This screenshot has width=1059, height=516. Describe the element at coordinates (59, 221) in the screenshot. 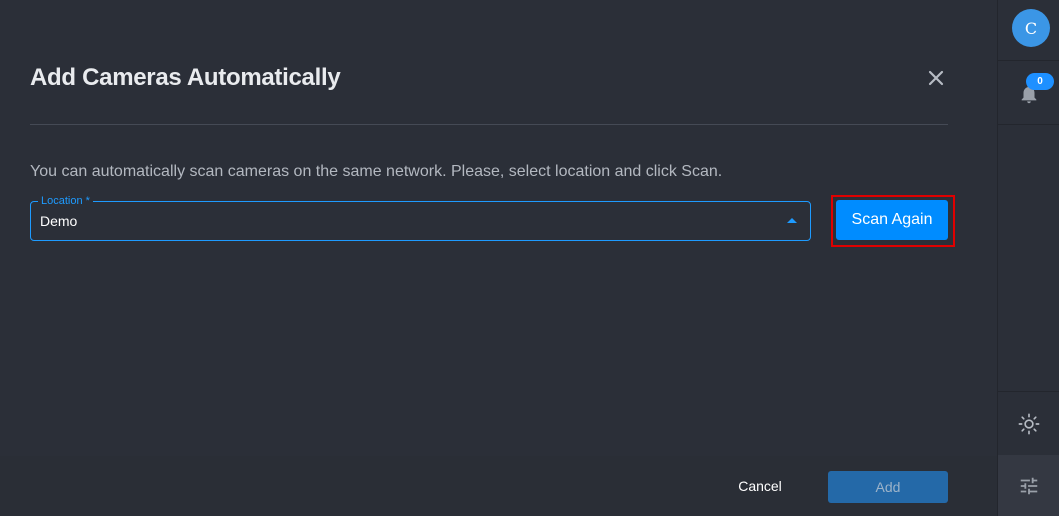

I see `location-value: Demo` at that location.